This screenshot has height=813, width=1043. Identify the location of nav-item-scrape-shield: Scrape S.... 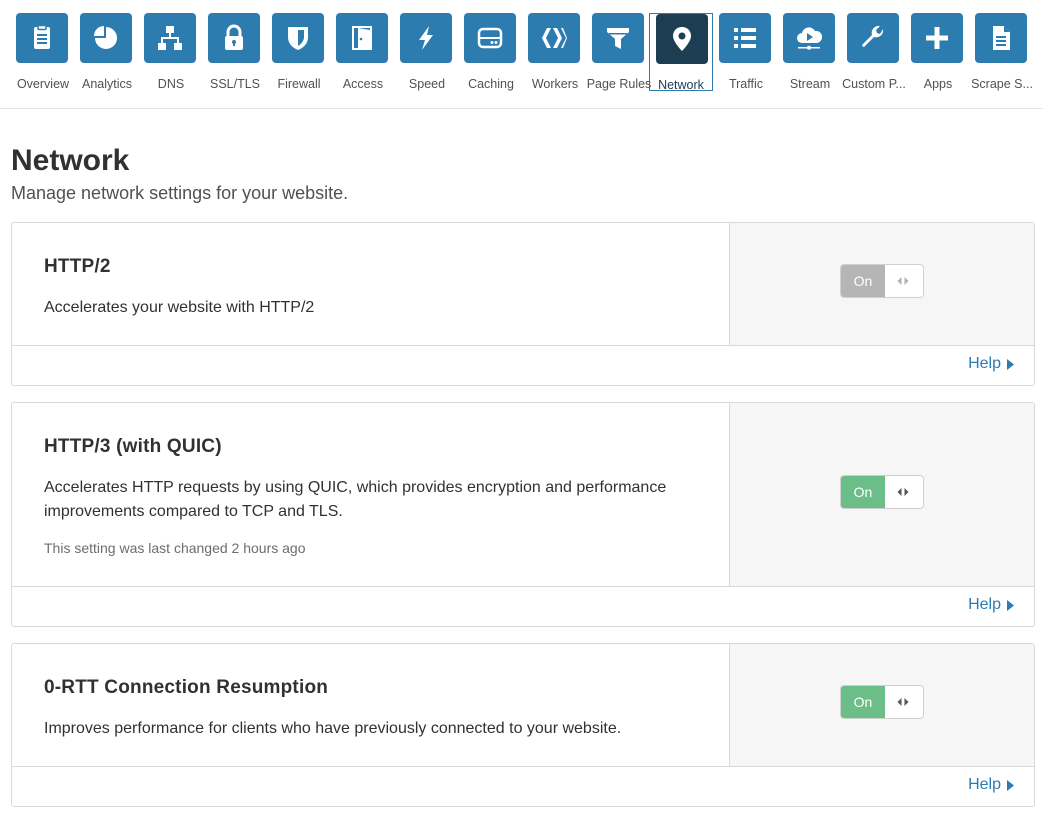
(1002, 52).